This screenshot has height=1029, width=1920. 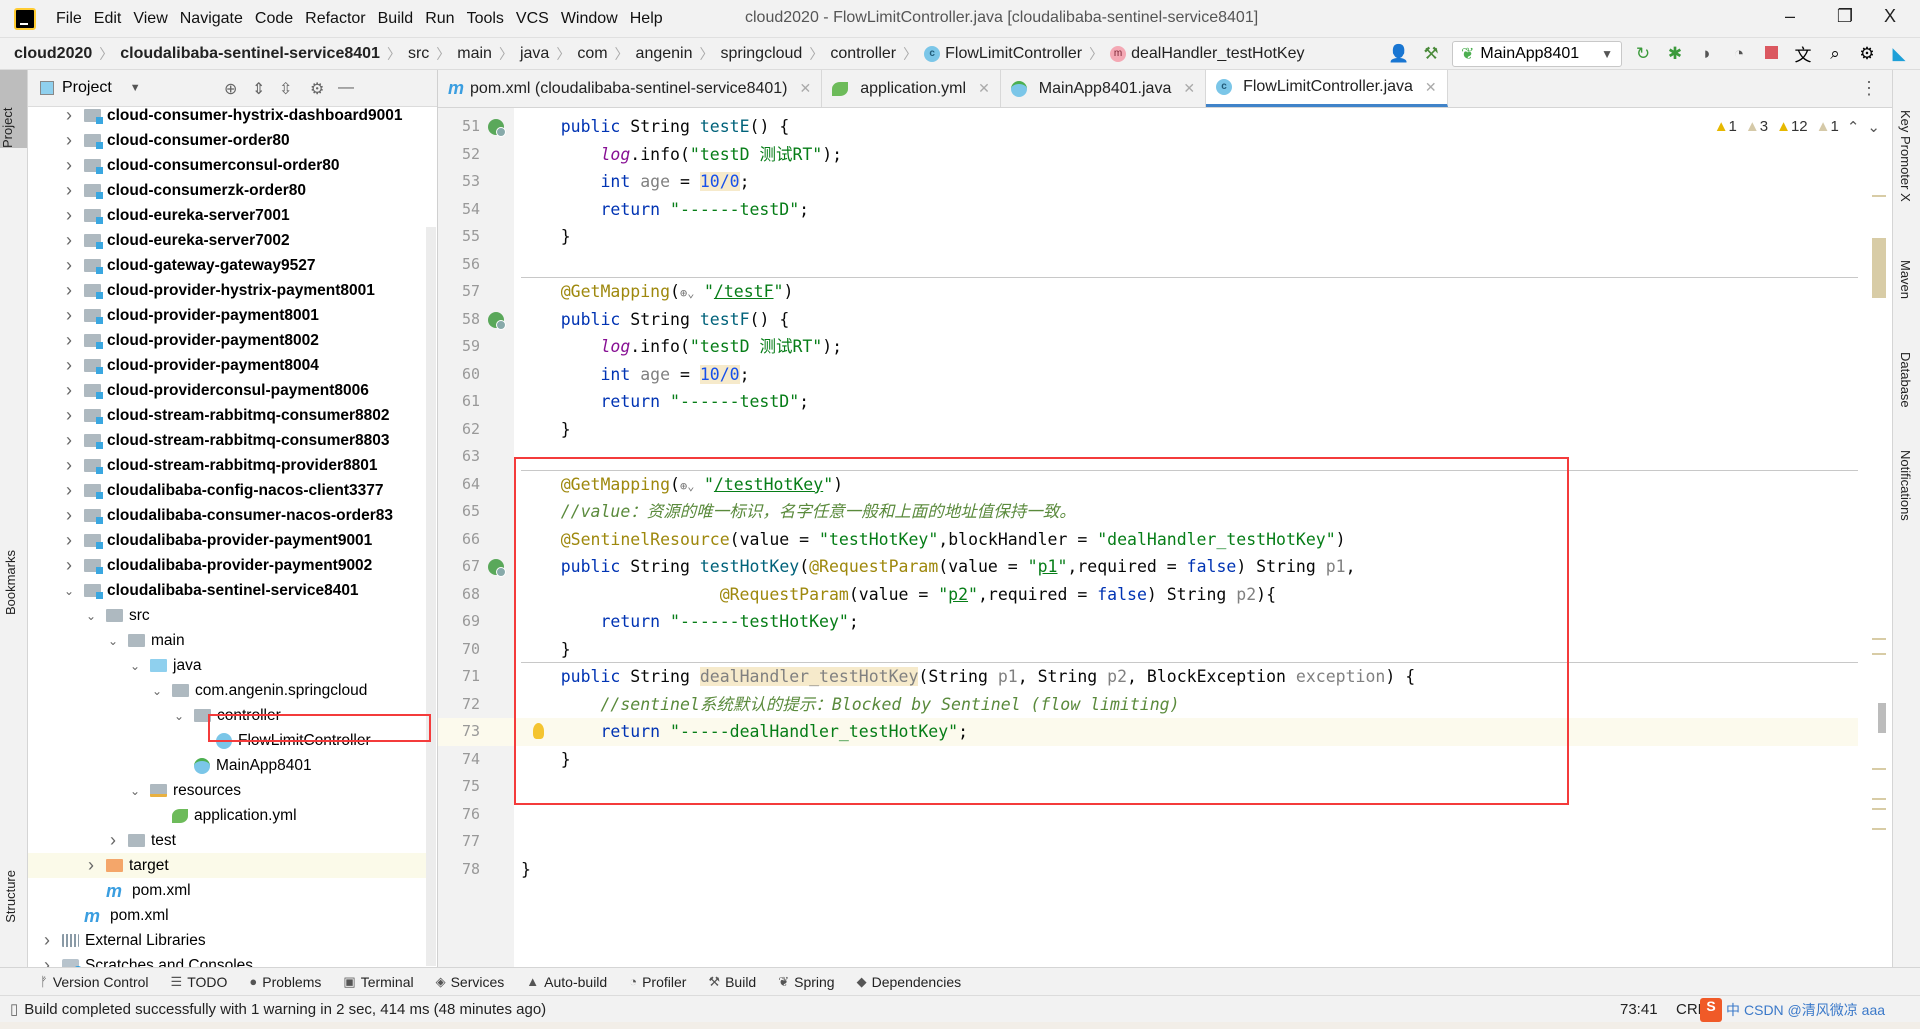 I want to click on warning-count: ▲12, so click(x=1792, y=127).